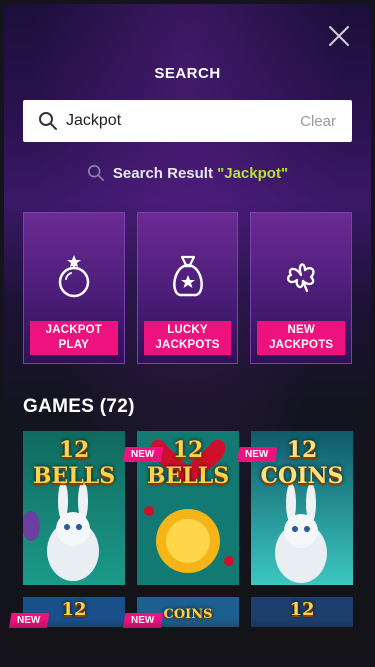 Image resolution: width=375 pixels, height=667 pixels. Describe the element at coordinates (302, 463) in the screenshot. I see `game-logo: 12 COINS` at that location.